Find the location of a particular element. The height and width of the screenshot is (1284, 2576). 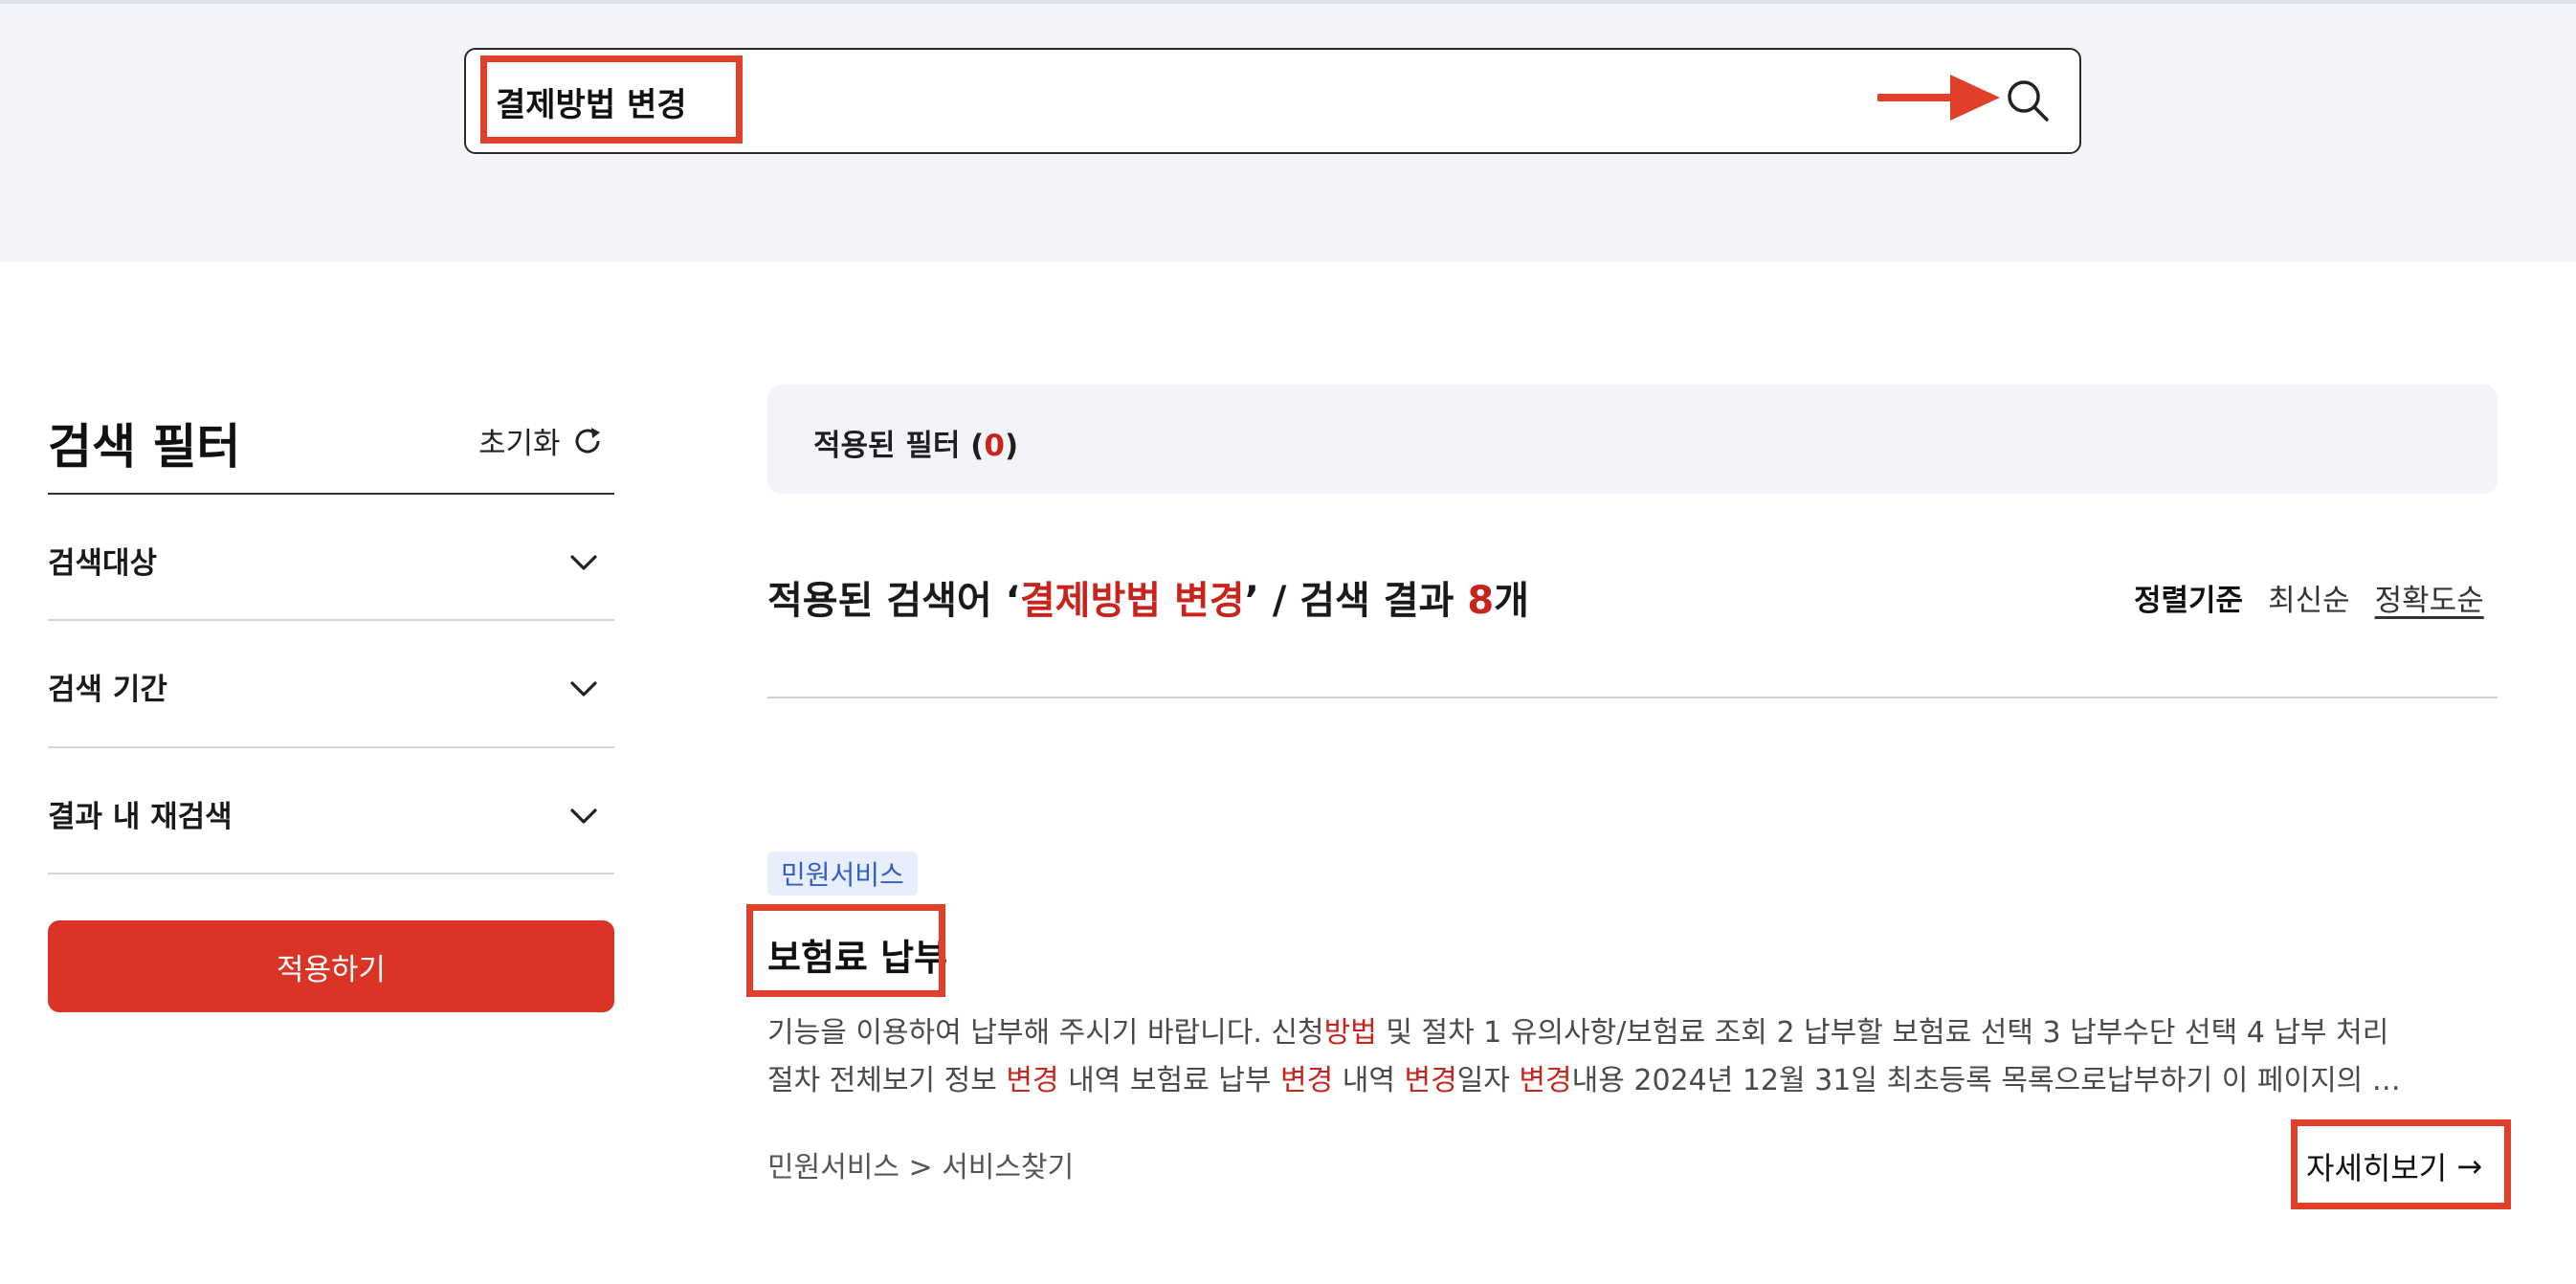

sort-label: 정렬기준 is located at coordinates (2189, 601).